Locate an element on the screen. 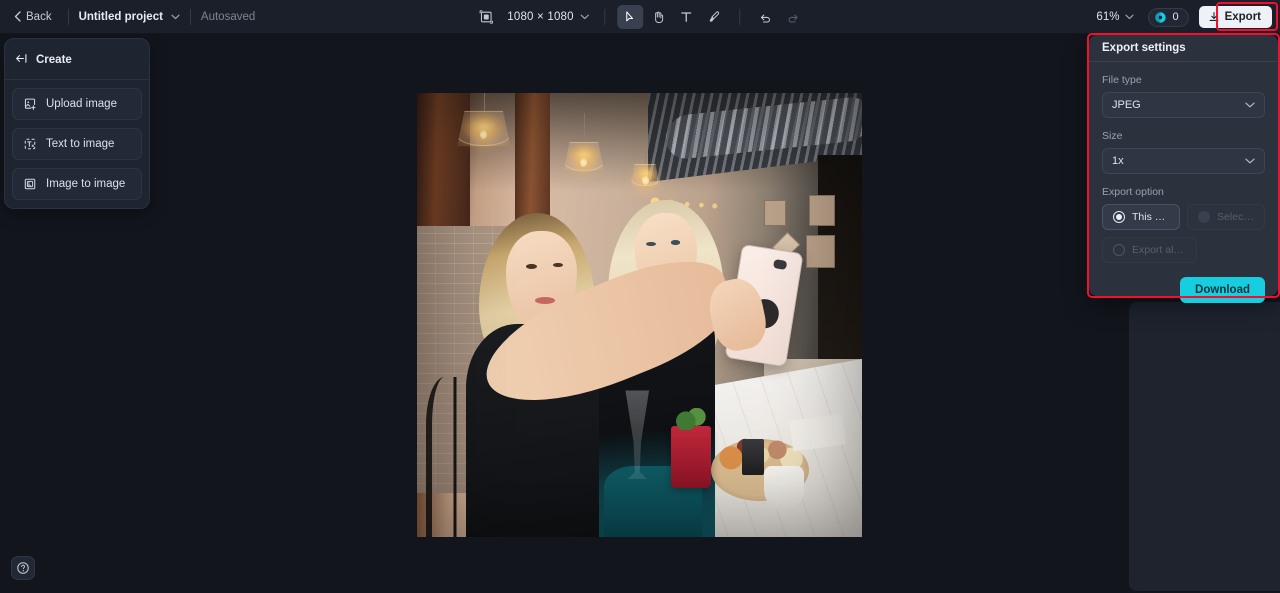  right-side-panel is located at coordinates (1204, 446).